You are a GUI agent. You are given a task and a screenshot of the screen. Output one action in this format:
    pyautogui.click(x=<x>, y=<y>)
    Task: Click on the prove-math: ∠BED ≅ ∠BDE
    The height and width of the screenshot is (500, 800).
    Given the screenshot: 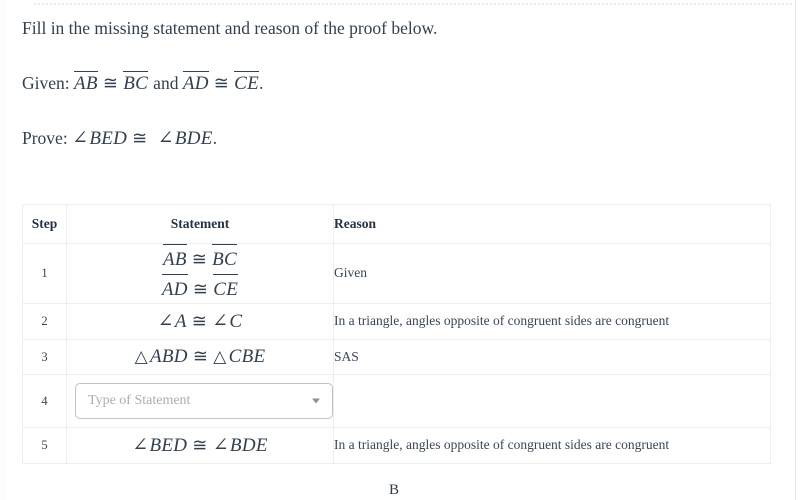 What is the action you would take?
    pyautogui.click(x=142, y=138)
    